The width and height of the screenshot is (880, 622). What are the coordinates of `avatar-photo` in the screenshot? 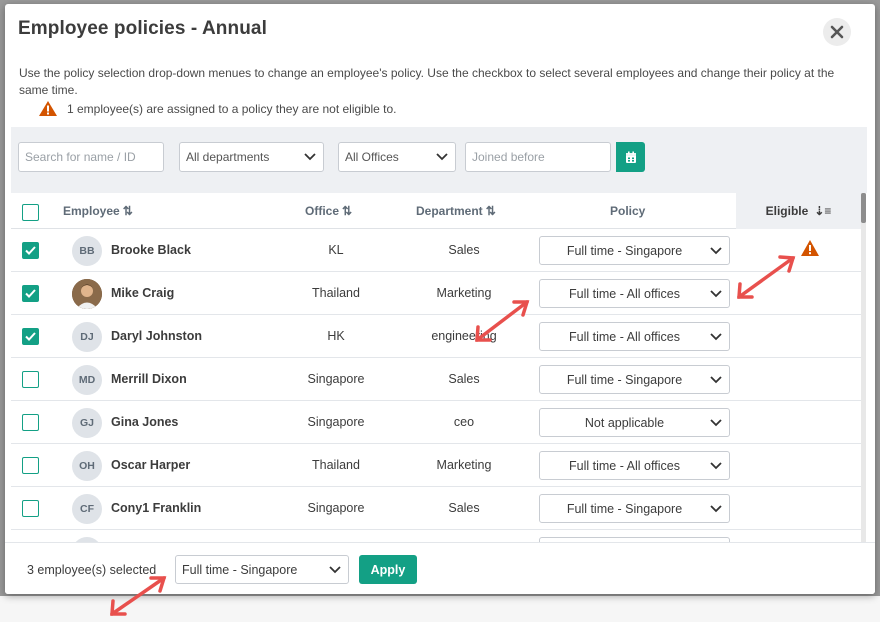 It's located at (87, 294).